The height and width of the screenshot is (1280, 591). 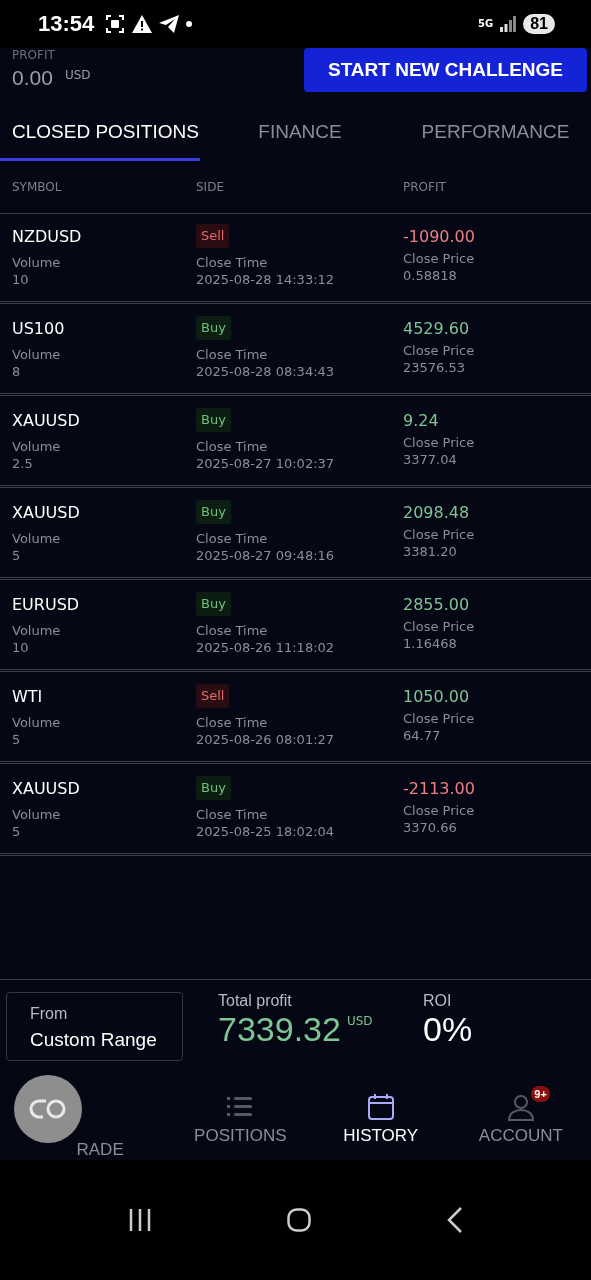 I want to click on symbol: EURUSD, so click(x=46, y=605).